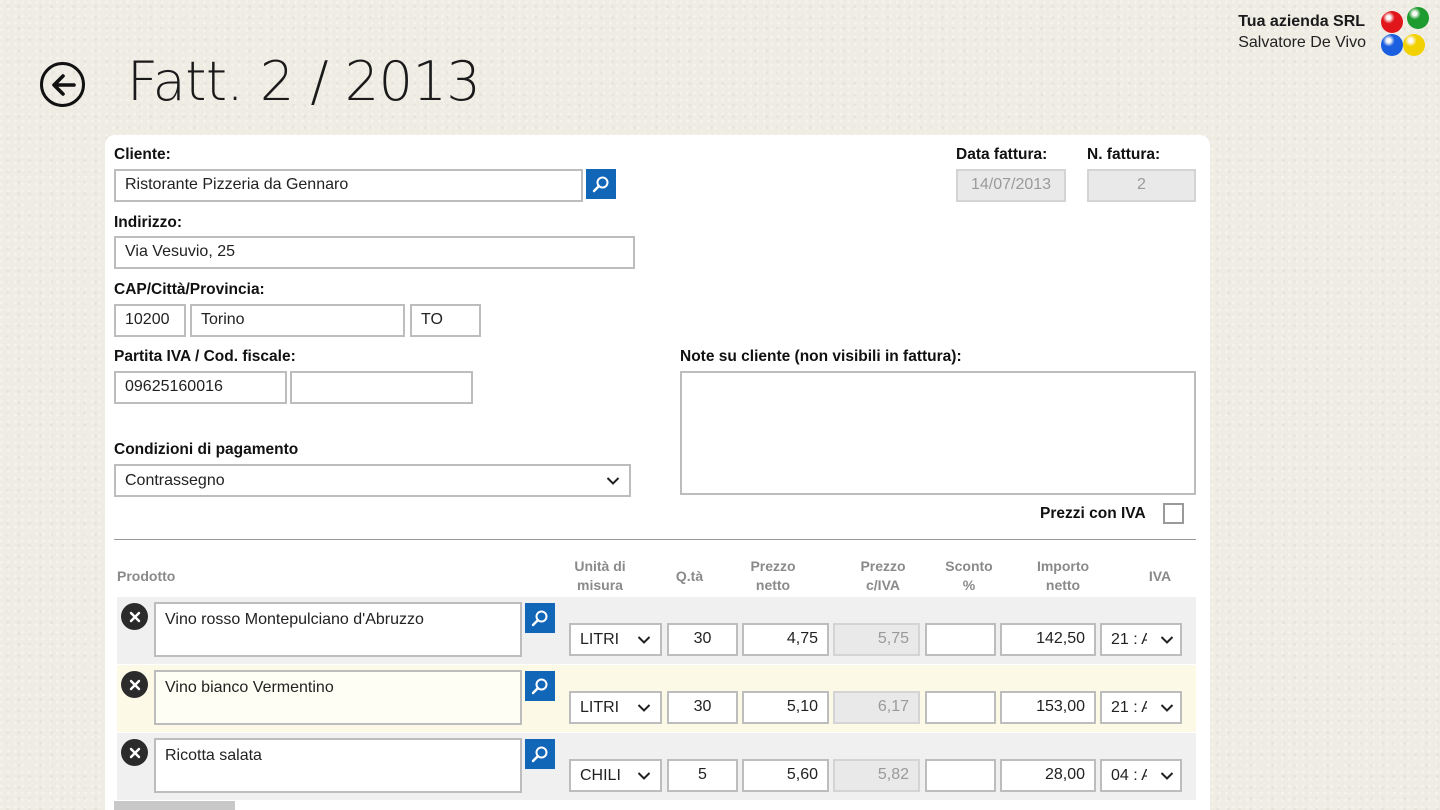 This screenshot has width=1440, height=810. I want to click on indirizzo-input: Via Vesuvio, 25, so click(374, 252).